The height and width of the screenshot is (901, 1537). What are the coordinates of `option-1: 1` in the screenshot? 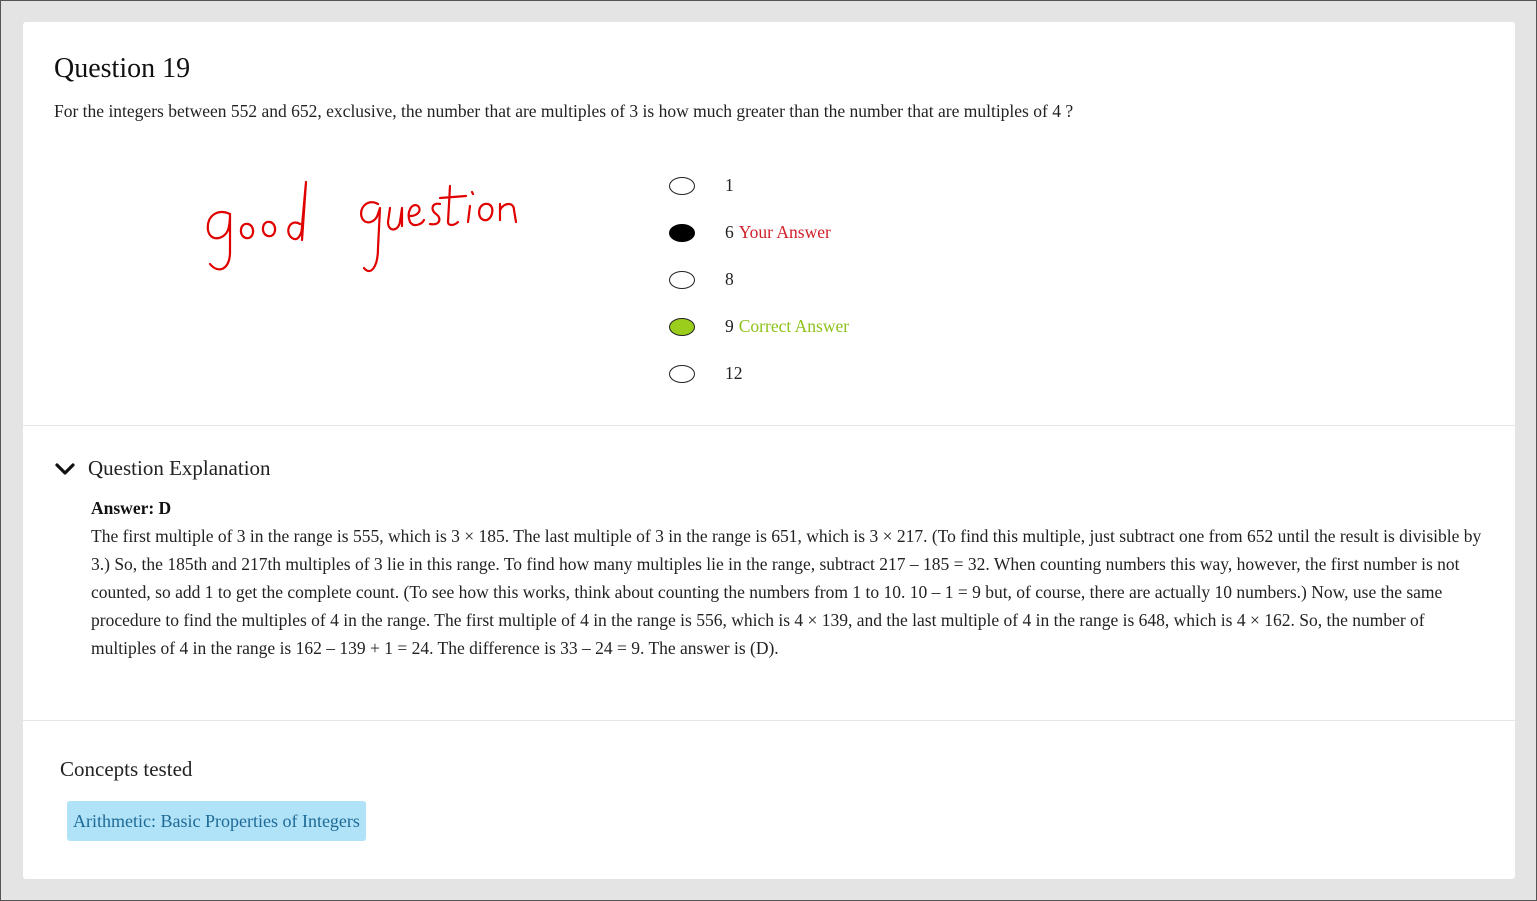 It's located at (759, 185).